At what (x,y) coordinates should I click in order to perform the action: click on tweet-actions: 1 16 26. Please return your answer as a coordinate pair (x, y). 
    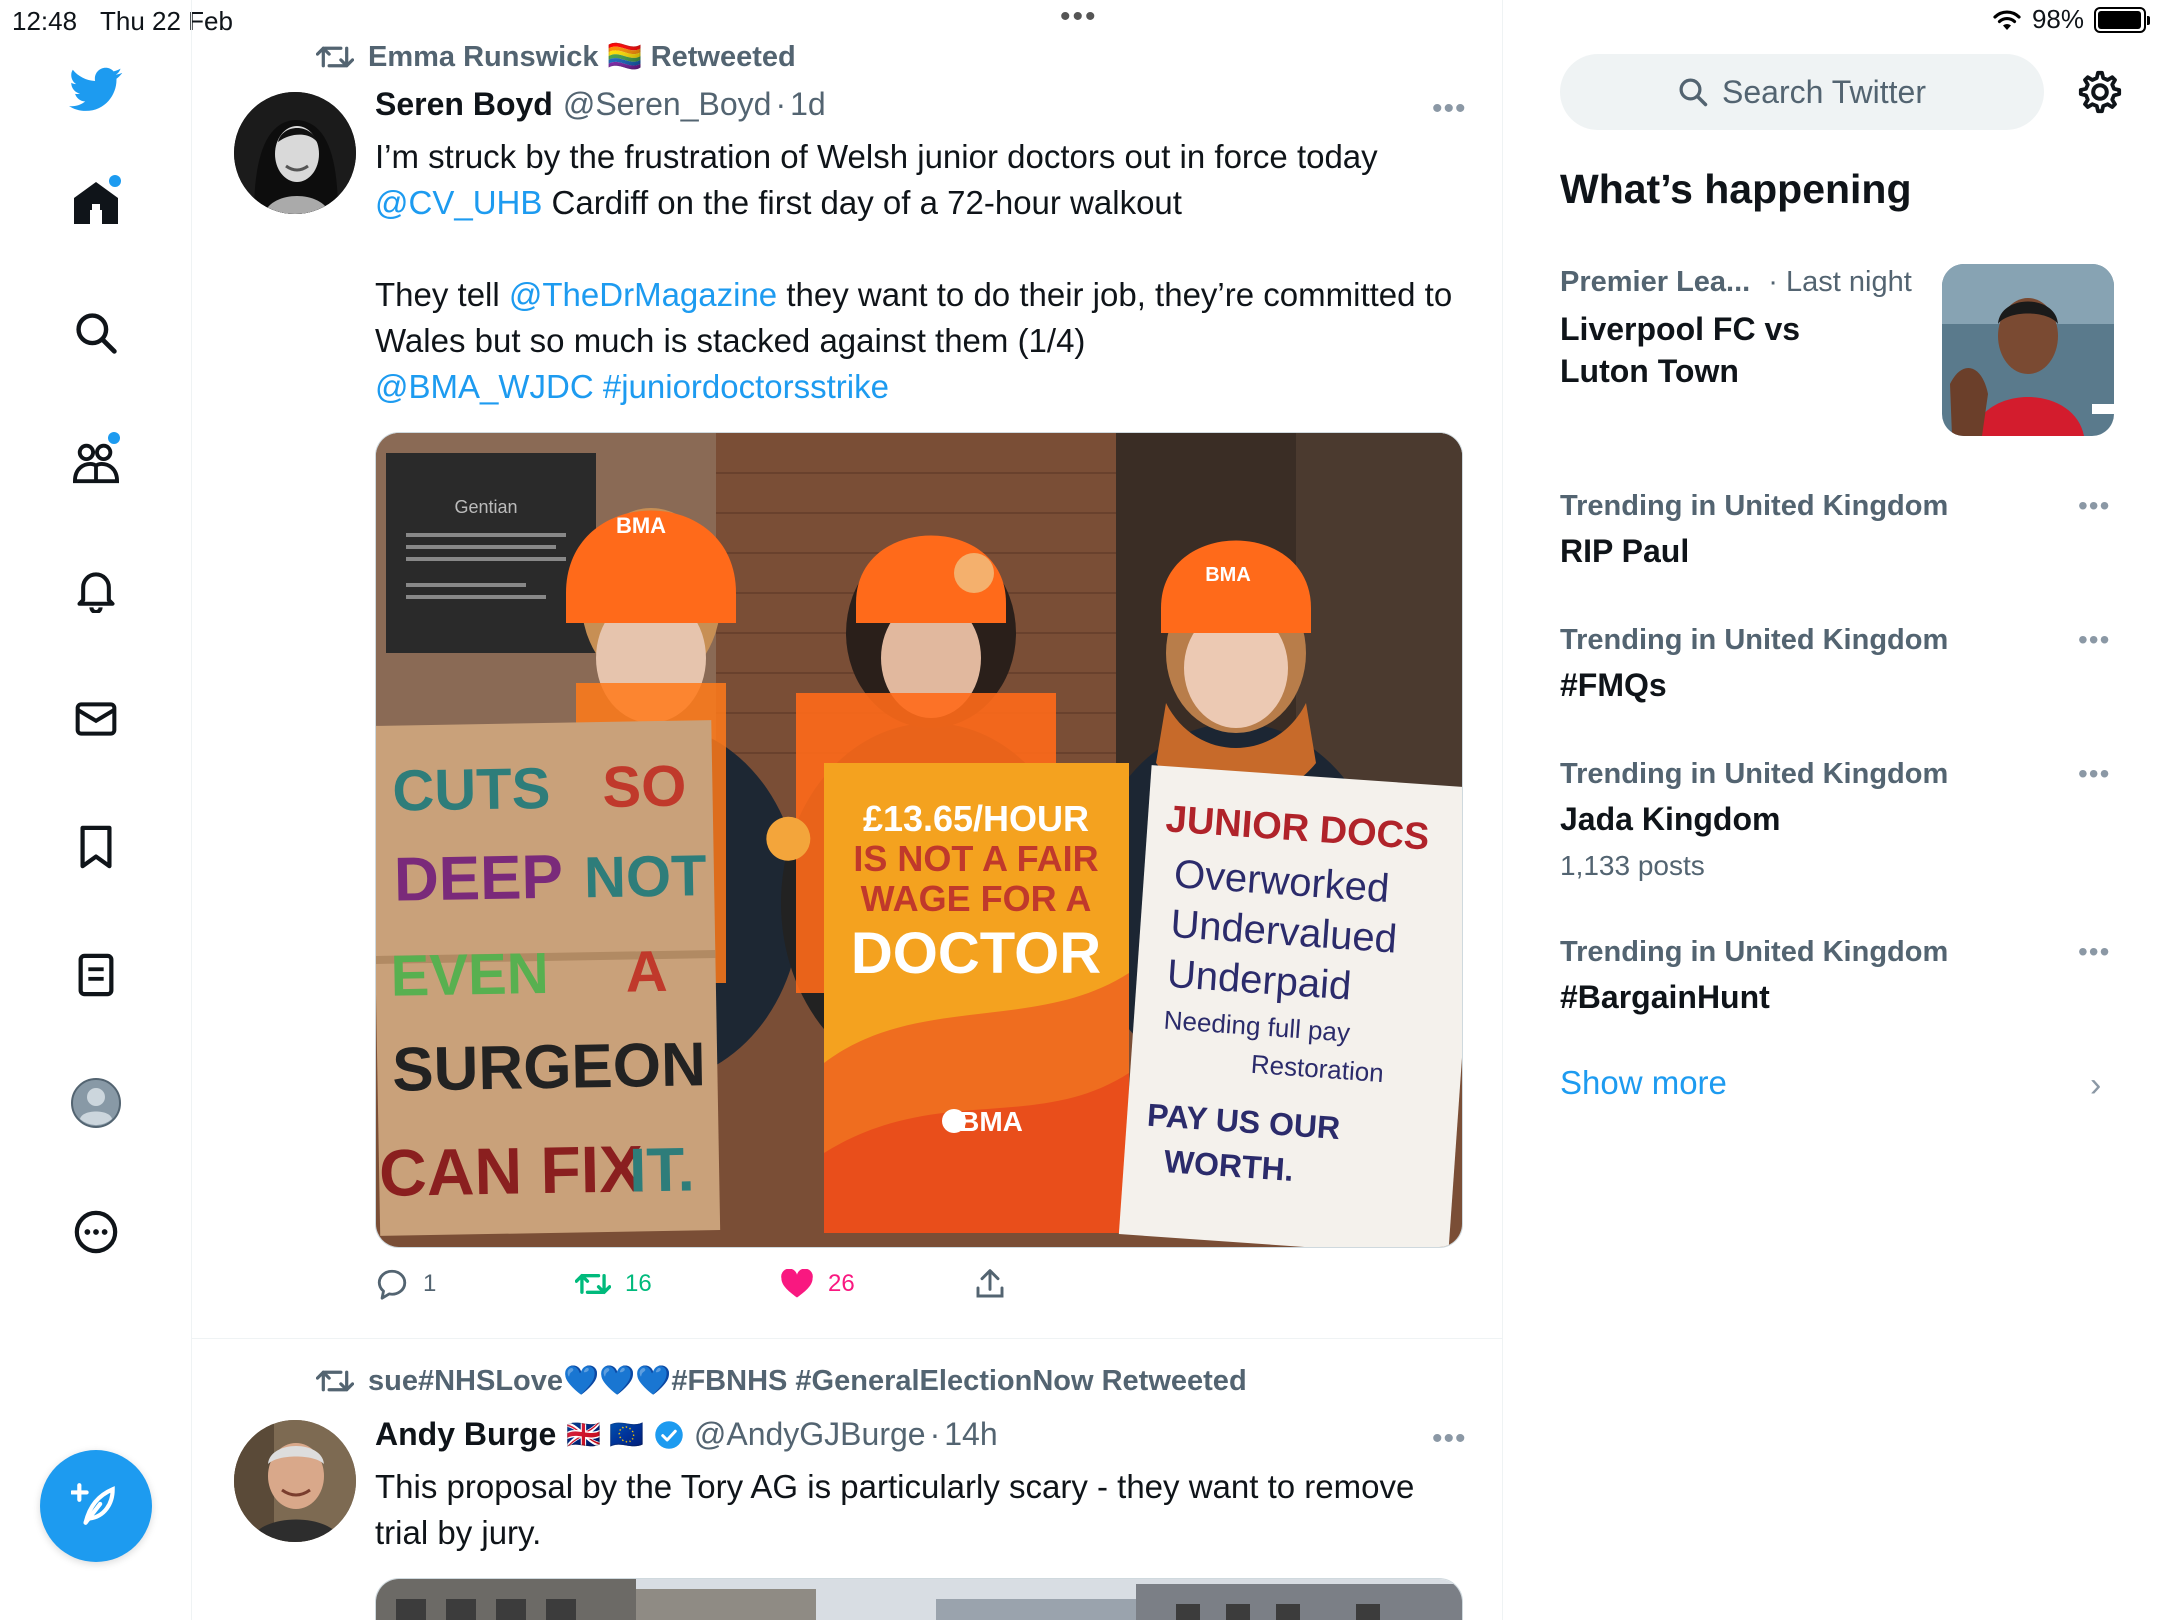
    Looking at the image, I should click on (690, 1284).